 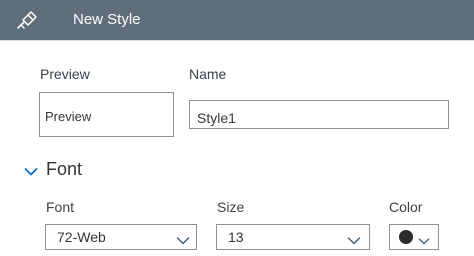 What do you see at coordinates (64, 169) in the screenshot?
I see `font-section-title: Font` at bounding box center [64, 169].